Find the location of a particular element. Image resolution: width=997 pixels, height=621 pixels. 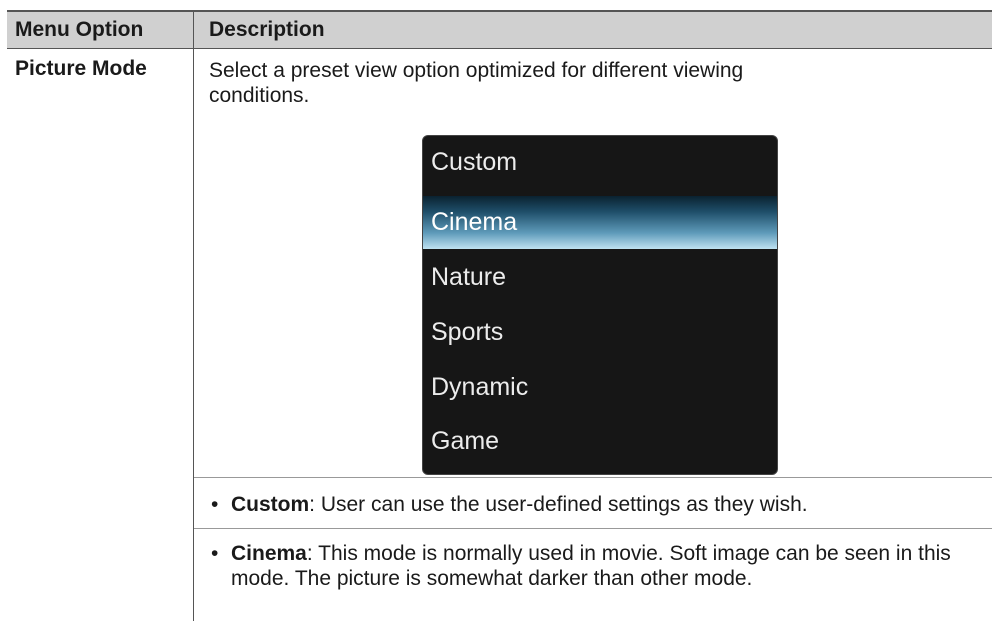

header-divider is located at coordinates (499, 48).